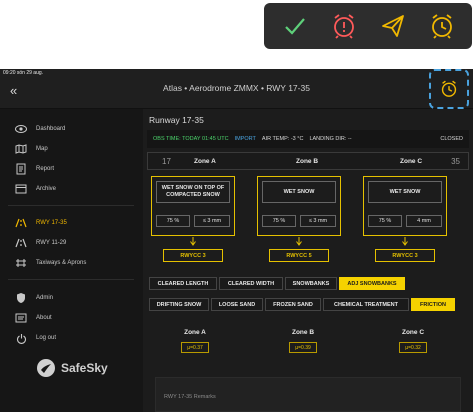 The image size is (473, 412). Describe the element at coordinates (193, 255) in the screenshot. I see `zone-a-rwycc: RWYCC 3` at that location.